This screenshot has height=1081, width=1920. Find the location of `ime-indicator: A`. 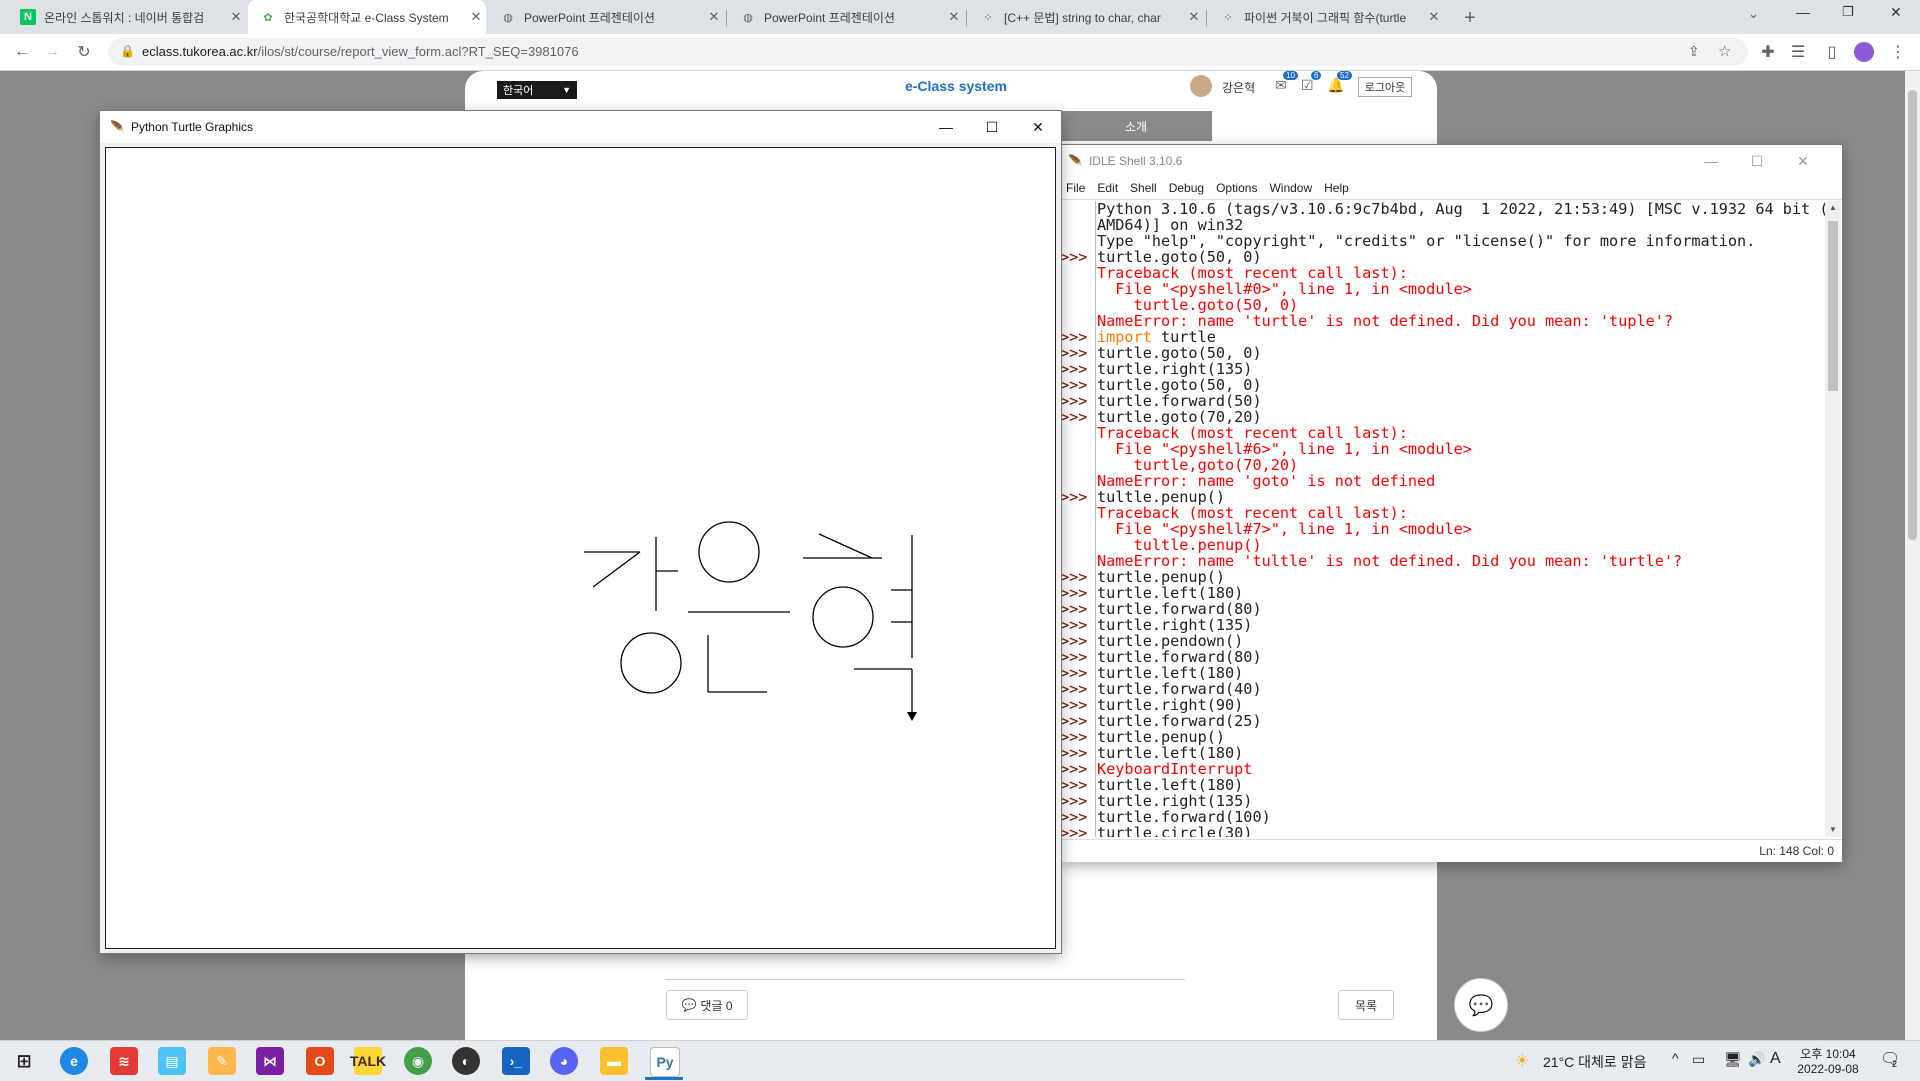

ime-indicator: A is located at coordinates (1775, 1059).